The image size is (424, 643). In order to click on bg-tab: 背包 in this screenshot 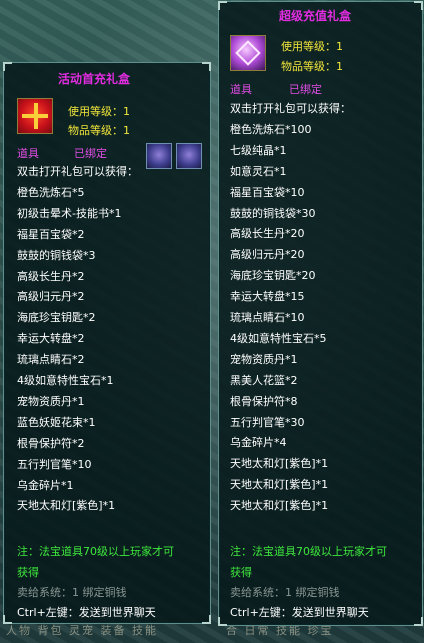, I will do `click(51, 630)`.